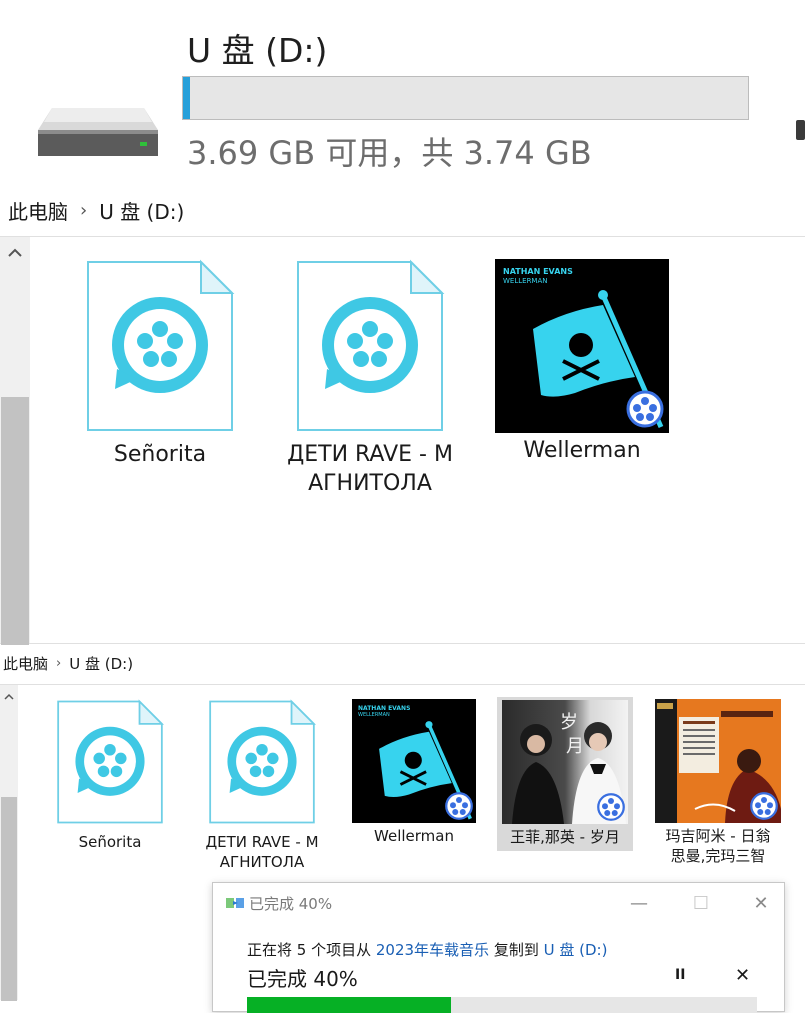 The width and height of the screenshot is (805, 1013). I want to click on file-item-majiami: 玛吉阿米 - 日翁 思曼,完玛三智, so click(718, 782).